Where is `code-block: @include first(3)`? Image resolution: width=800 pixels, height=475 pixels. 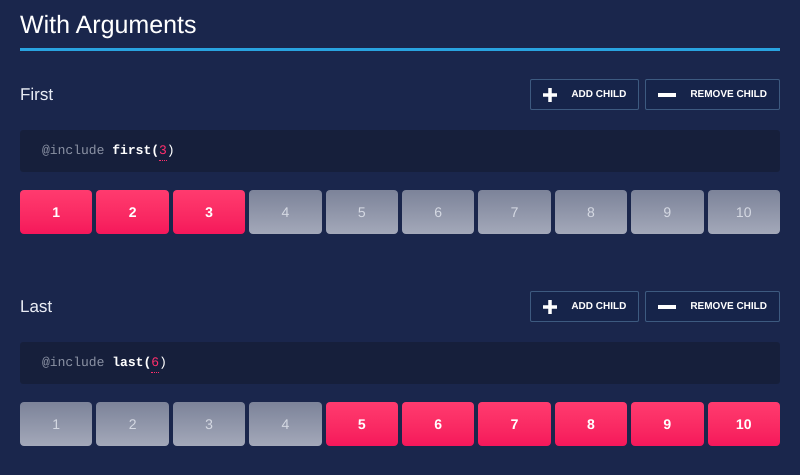
code-block: @include first(3) is located at coordinates (400, 151).